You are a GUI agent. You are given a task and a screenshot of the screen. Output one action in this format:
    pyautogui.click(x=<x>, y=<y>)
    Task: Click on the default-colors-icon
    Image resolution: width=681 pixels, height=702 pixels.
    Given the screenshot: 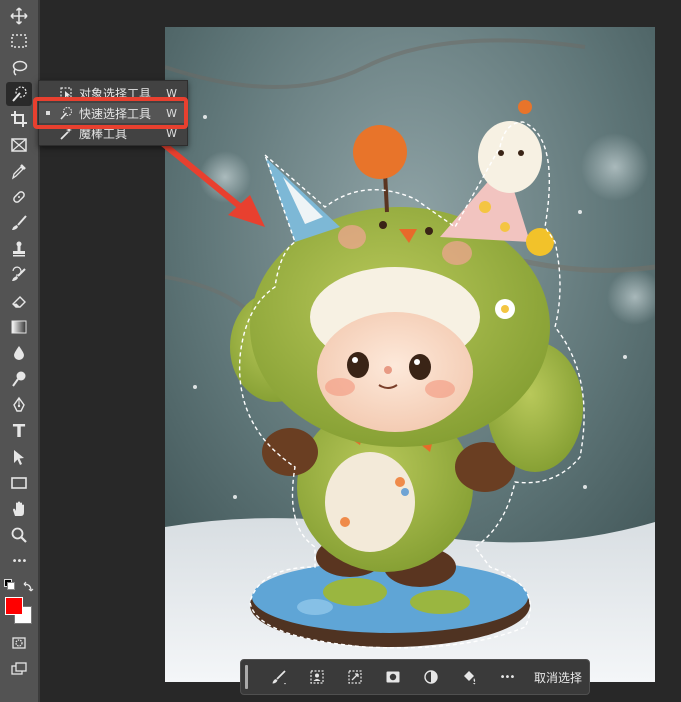 What is the action you would take?
    pyautogui.click(x=9, y=584)
    